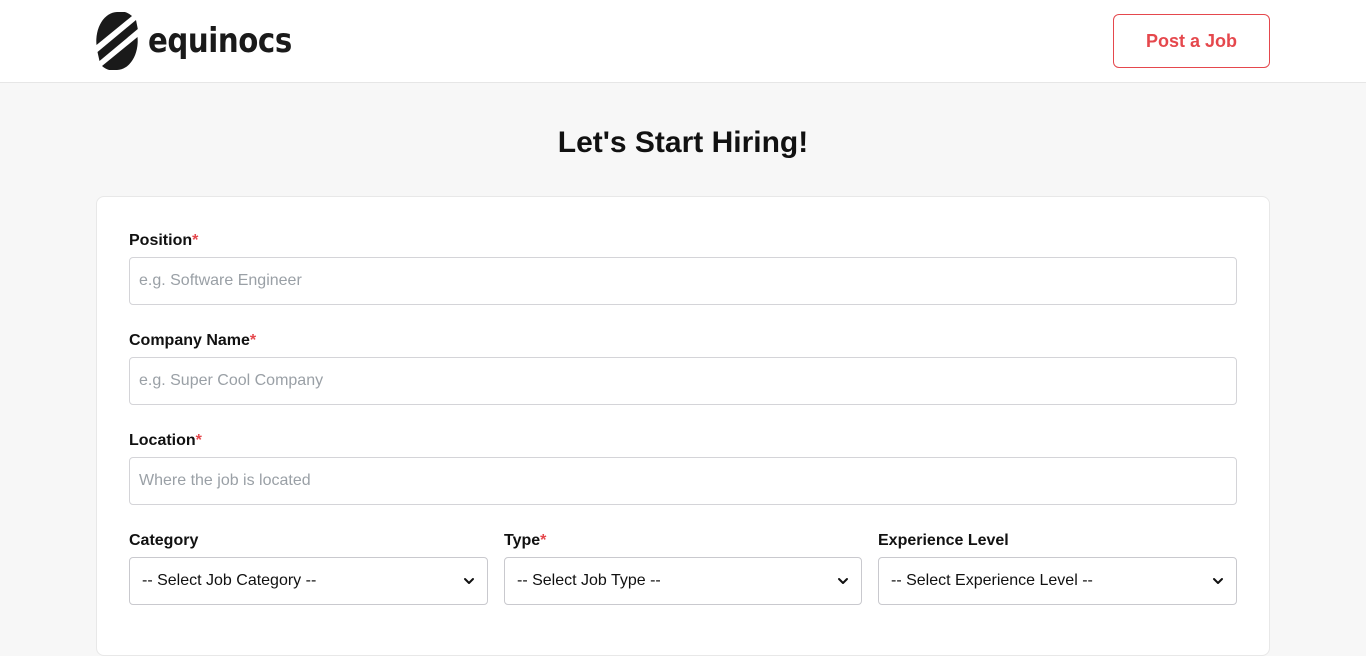 Image resolution: width=1366 pixels, height=656 pixels. I want to click on location-label-text: Location, so click(162, 440).